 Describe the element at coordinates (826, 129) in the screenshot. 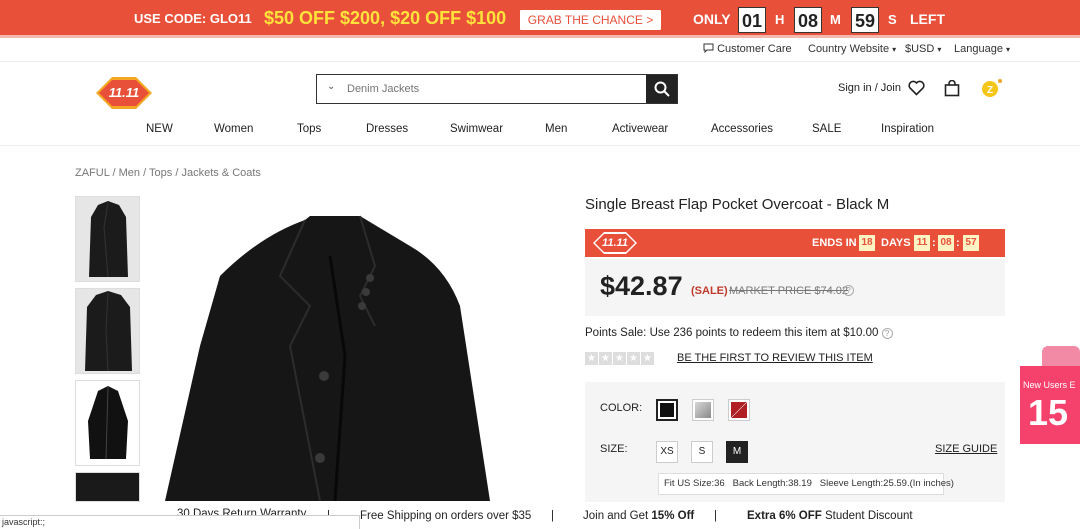

I see `nav-item-sale: SALE` at that location.